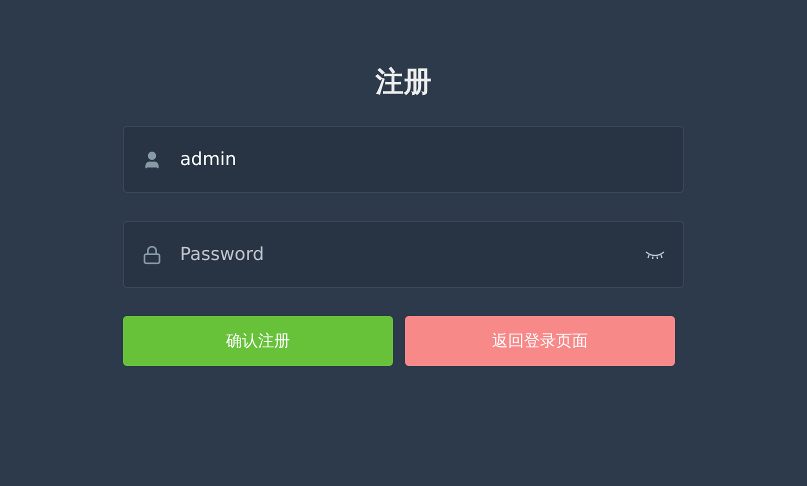 The width and height of the screenshot is (807, 486). What do you see at coordinates (209, 160) in the screenshot?
I see `username-value: admin` at bounding box center [209, 160].